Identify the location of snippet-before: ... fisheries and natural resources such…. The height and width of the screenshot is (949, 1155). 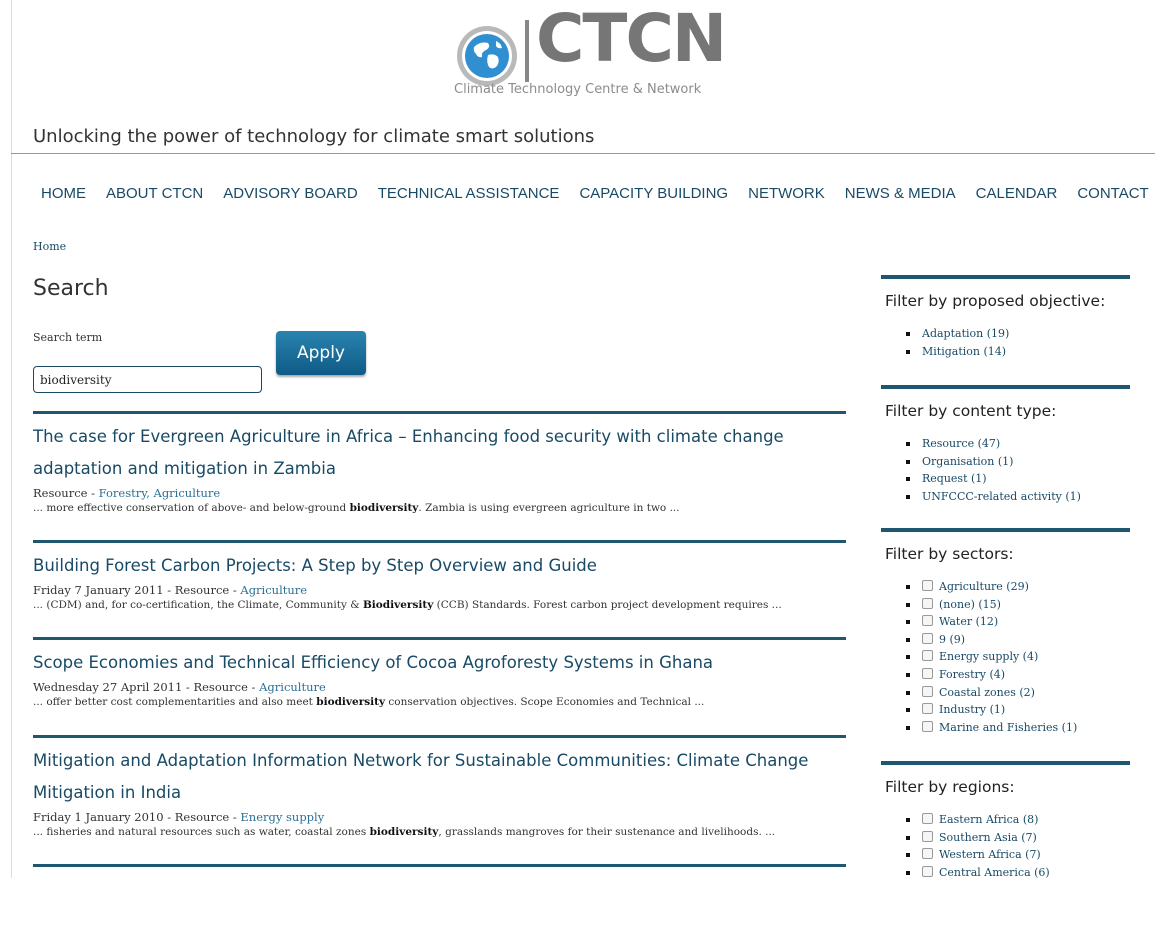
(201, 832).